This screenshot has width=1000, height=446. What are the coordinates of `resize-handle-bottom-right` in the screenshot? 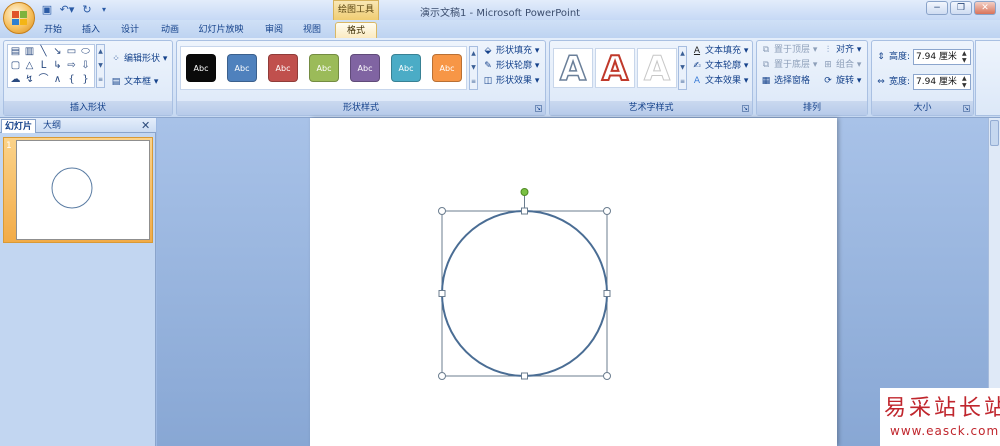 It's located at (607, 376).